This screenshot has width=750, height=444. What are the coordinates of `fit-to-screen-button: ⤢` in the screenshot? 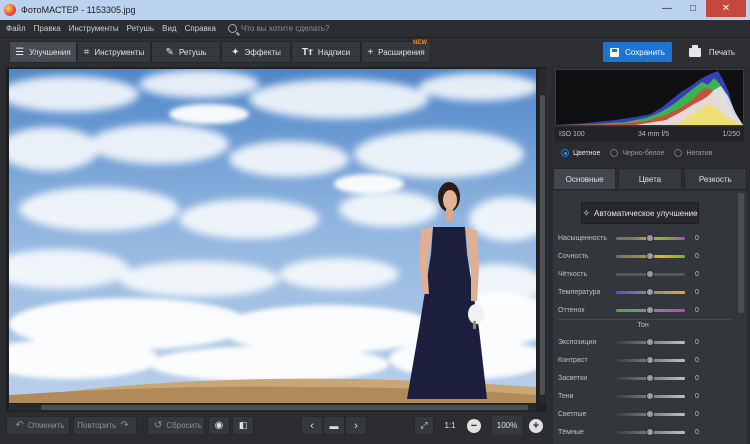 It's located at (424, 425).